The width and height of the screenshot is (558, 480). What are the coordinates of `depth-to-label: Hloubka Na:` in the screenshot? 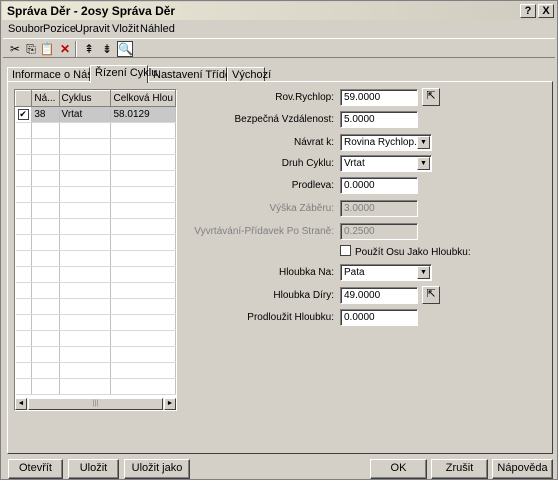 It's located at (306, 272).